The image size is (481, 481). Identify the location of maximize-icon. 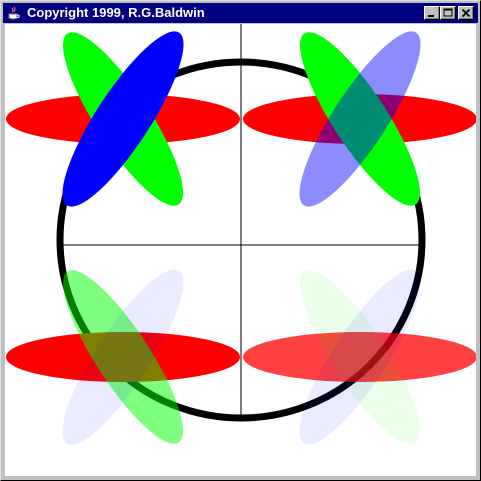
(448, 12).